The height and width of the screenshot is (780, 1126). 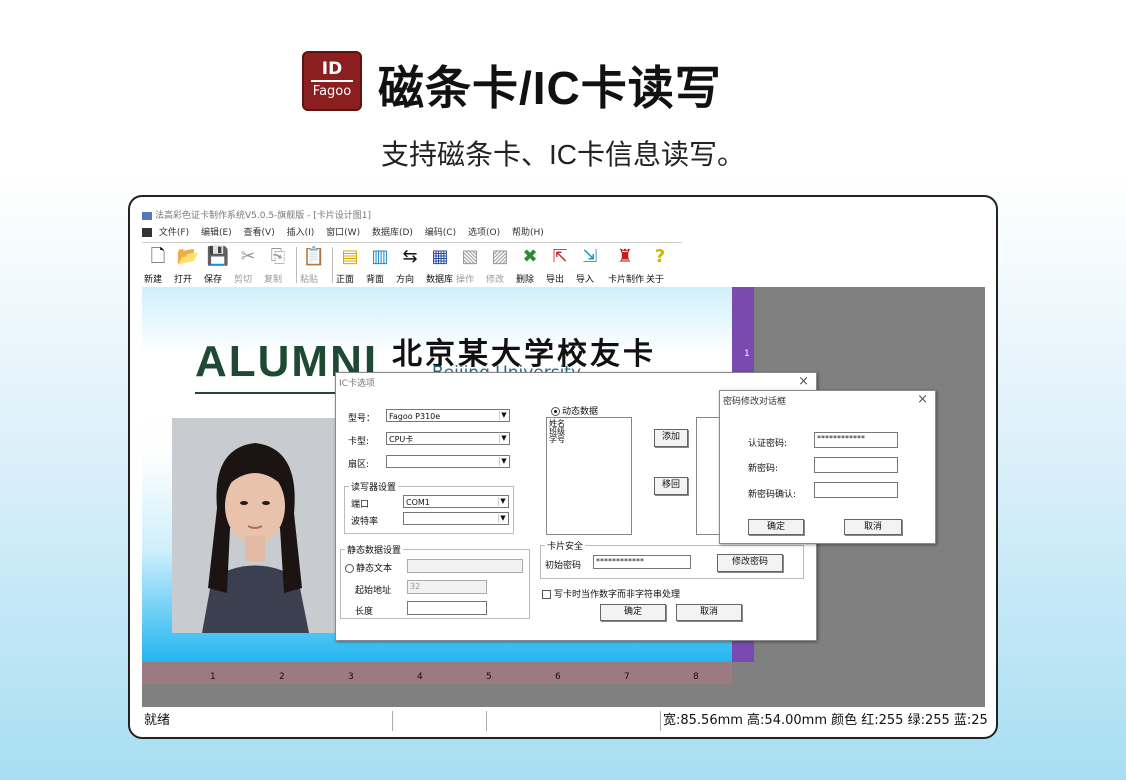 I want to click on remove-button: 移回, so click(x=671, y=486).